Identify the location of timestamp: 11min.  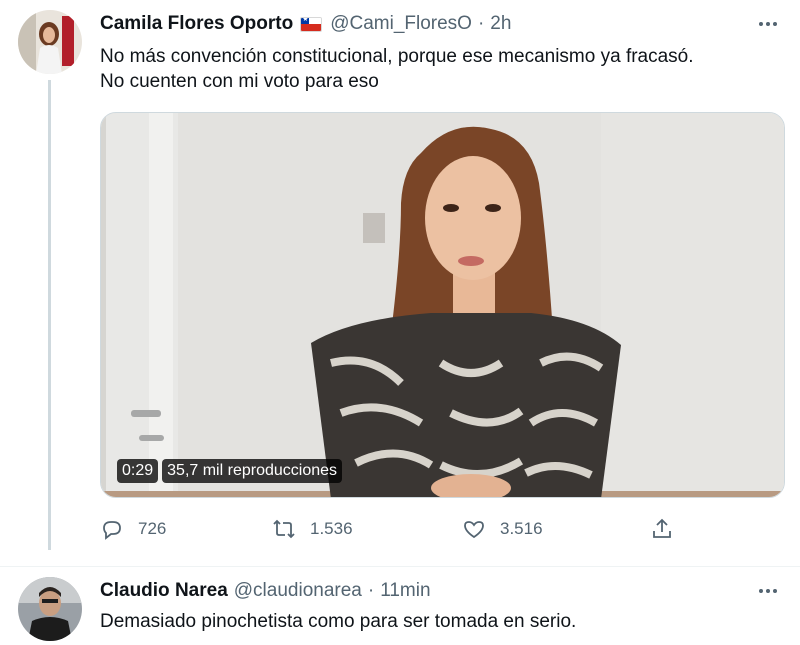
(405, 591).